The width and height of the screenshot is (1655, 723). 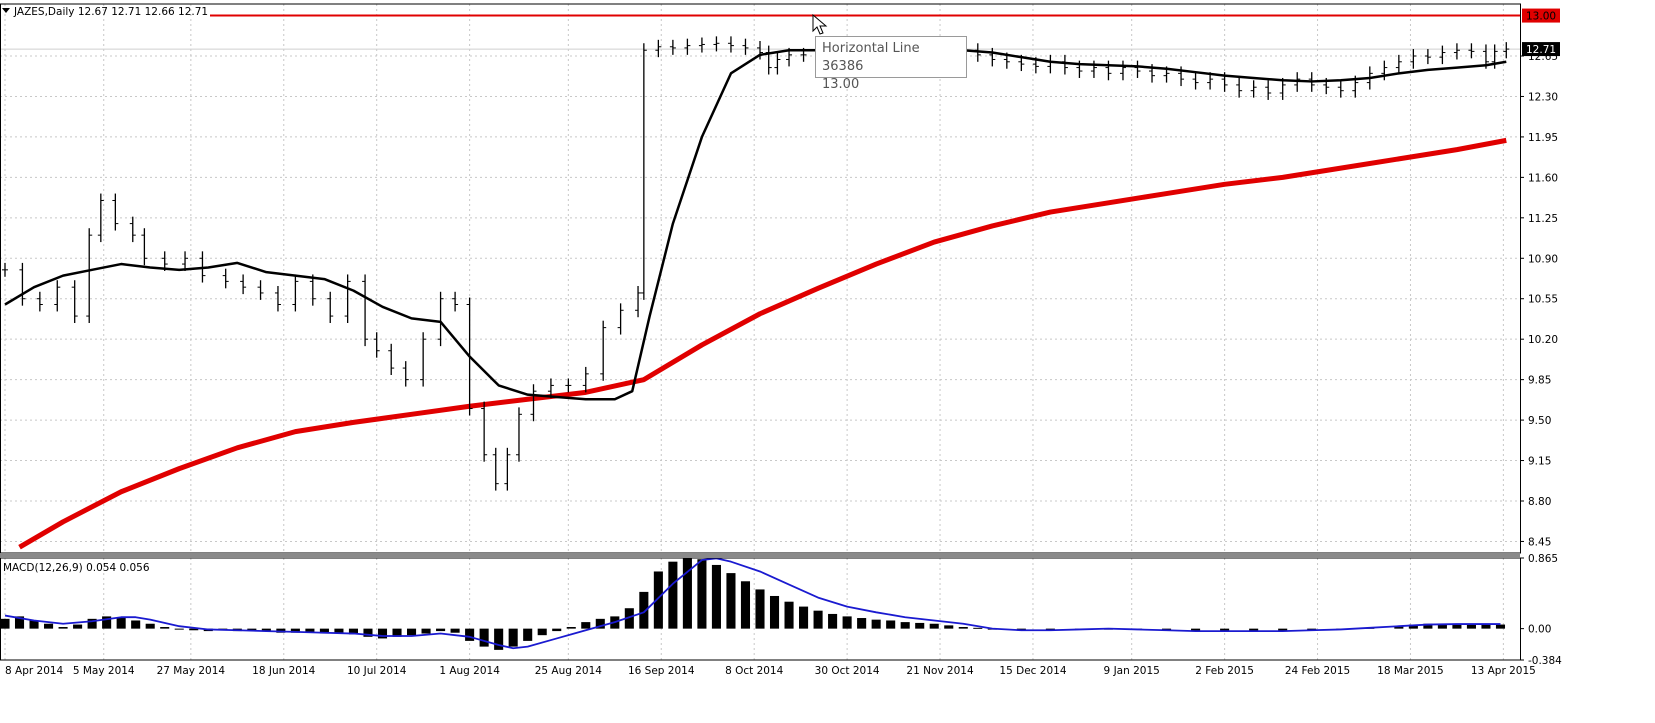 What do you see at coordinates (1543, 259) in the screenshot?
I see `y-tick-label: 10.90` at bounding box center [1543, 259].